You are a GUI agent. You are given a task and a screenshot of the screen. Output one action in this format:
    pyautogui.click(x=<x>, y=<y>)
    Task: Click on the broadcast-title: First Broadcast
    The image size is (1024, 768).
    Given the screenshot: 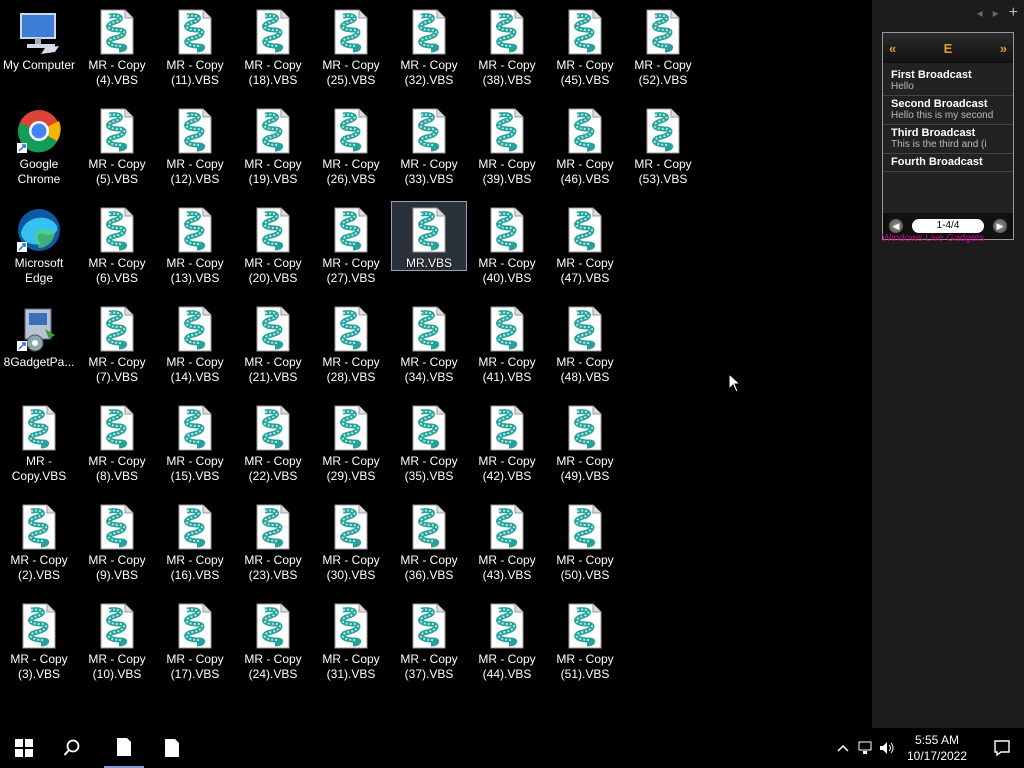 What is the action you would take?
    pyautogui.click(x=931, y=75)
    